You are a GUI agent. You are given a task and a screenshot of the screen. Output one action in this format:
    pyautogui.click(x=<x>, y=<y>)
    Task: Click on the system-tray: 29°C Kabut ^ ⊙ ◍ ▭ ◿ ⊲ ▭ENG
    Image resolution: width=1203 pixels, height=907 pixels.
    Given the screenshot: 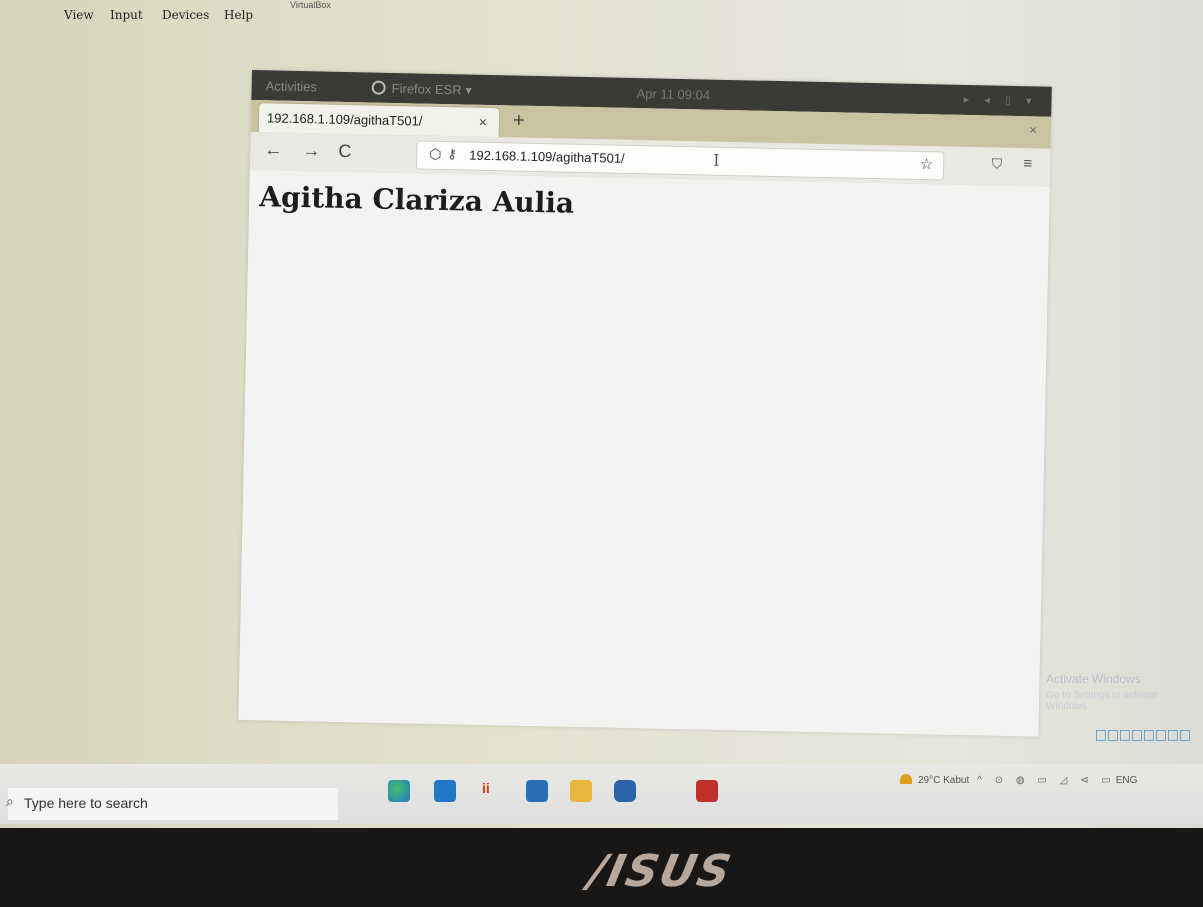 What is the action you would take?
    pyautogui.click(x=1018, y=780)
    